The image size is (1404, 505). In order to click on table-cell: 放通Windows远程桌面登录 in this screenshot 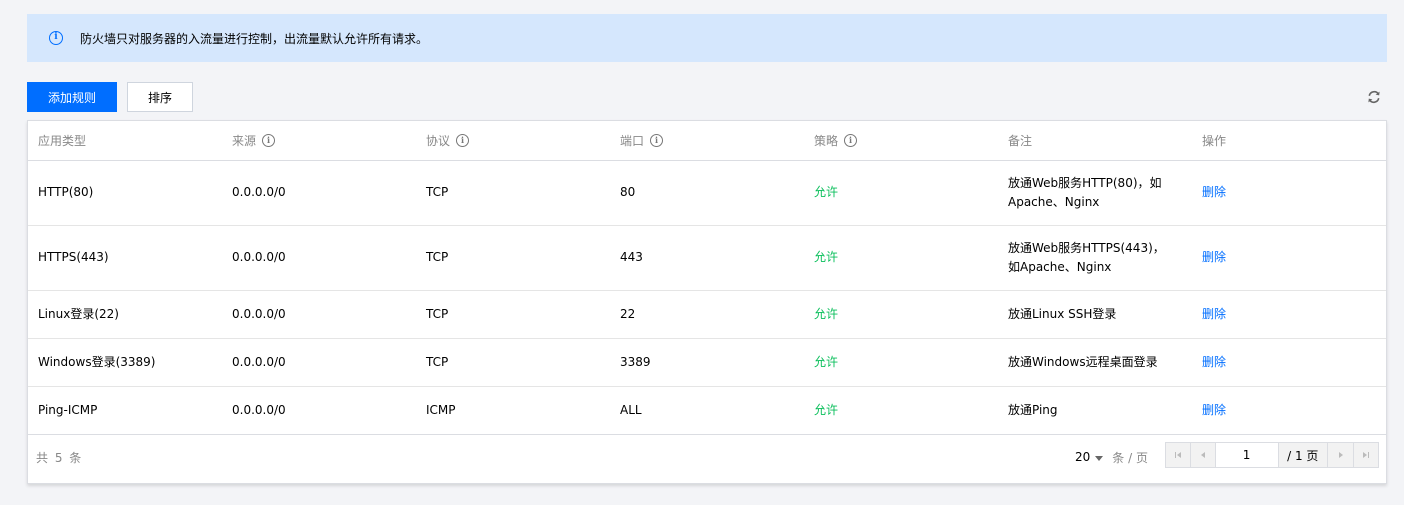, I will do `click(1095, 362)`.